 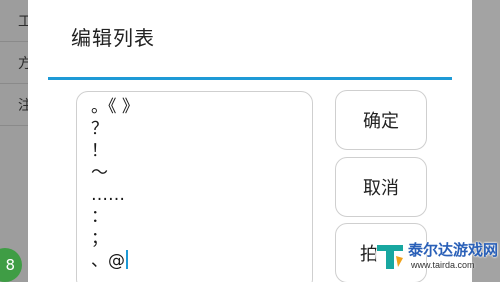 I want to click on confirm-button: 确定, so click(x=381, y=120).